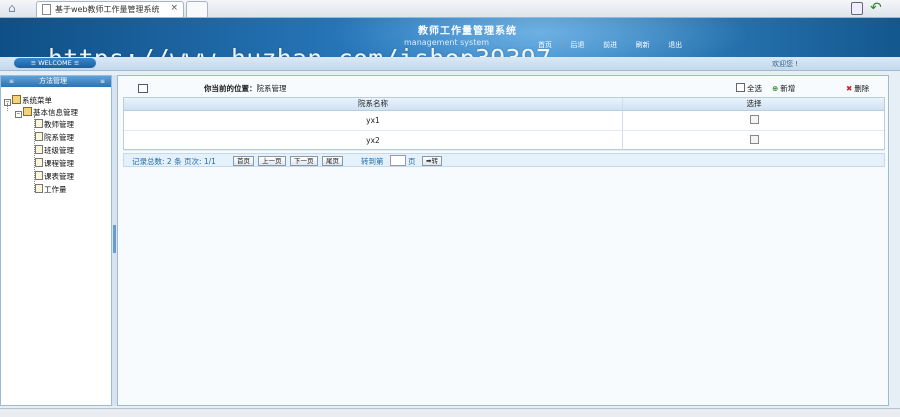 The image size is (900, 417). What do you see at coordinates (373, 103) in the screenshot?
I see `column-header-name: 院系名称` at bounding box center [373, 103].